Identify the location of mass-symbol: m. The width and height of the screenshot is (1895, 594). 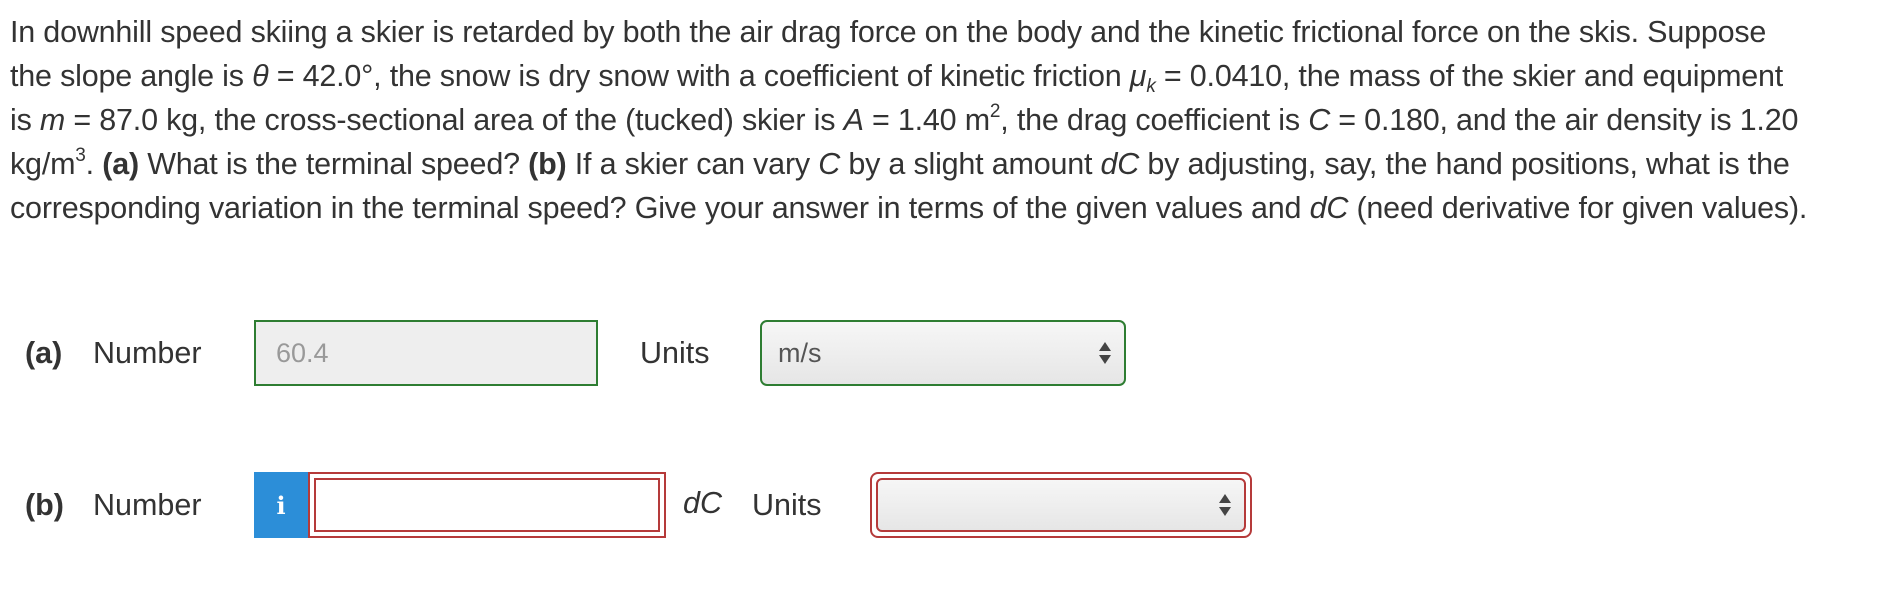
(52, 120).